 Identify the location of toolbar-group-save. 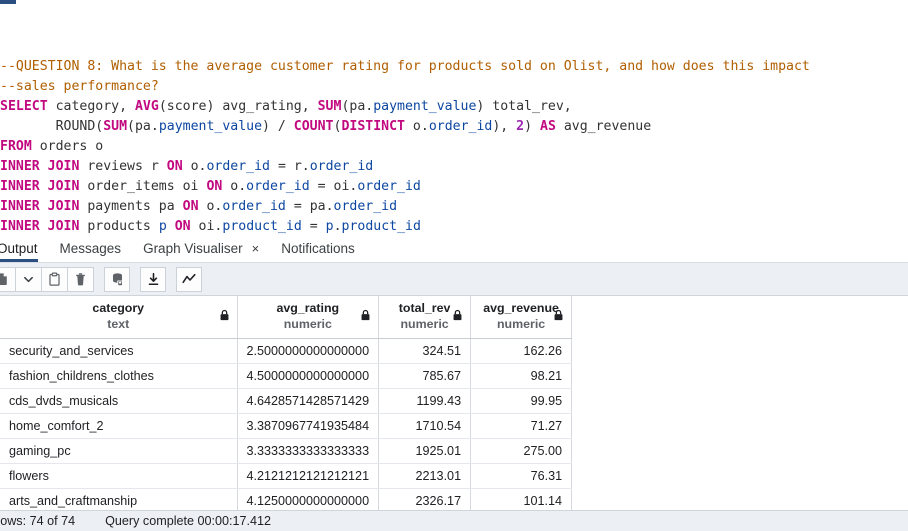
(117, 279).